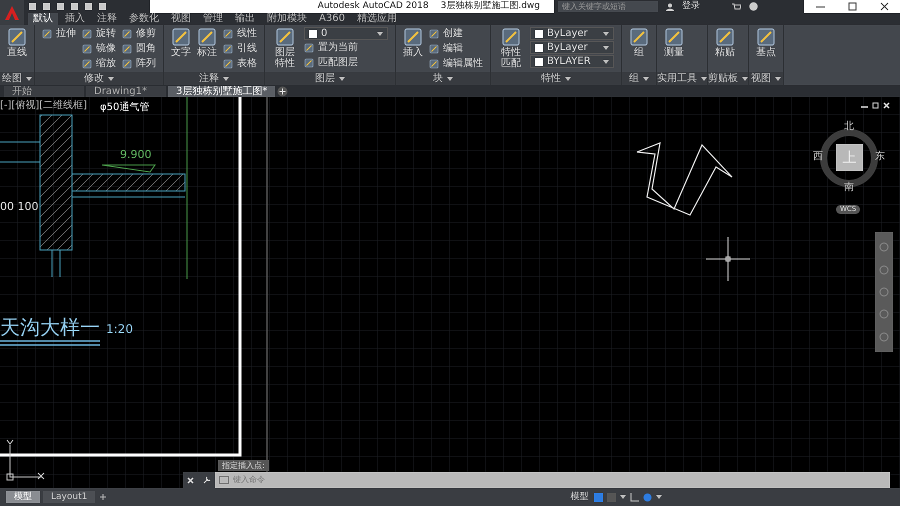 This screenshot has width=900, height=506. I want to click on cart-icon, so click(736, 6).